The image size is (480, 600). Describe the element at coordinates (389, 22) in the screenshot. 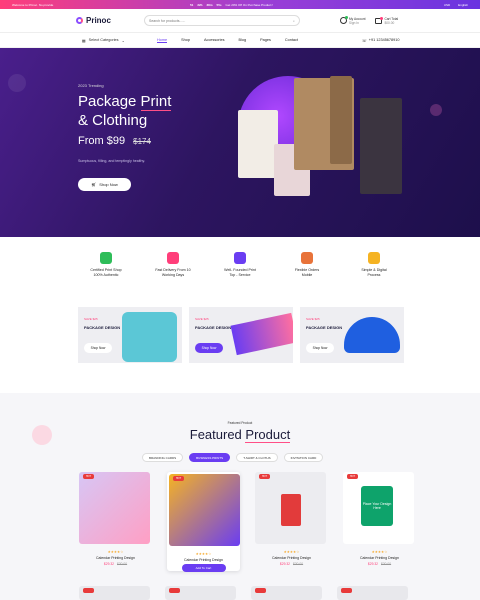

I see `cart-total: $00.00` at that location.